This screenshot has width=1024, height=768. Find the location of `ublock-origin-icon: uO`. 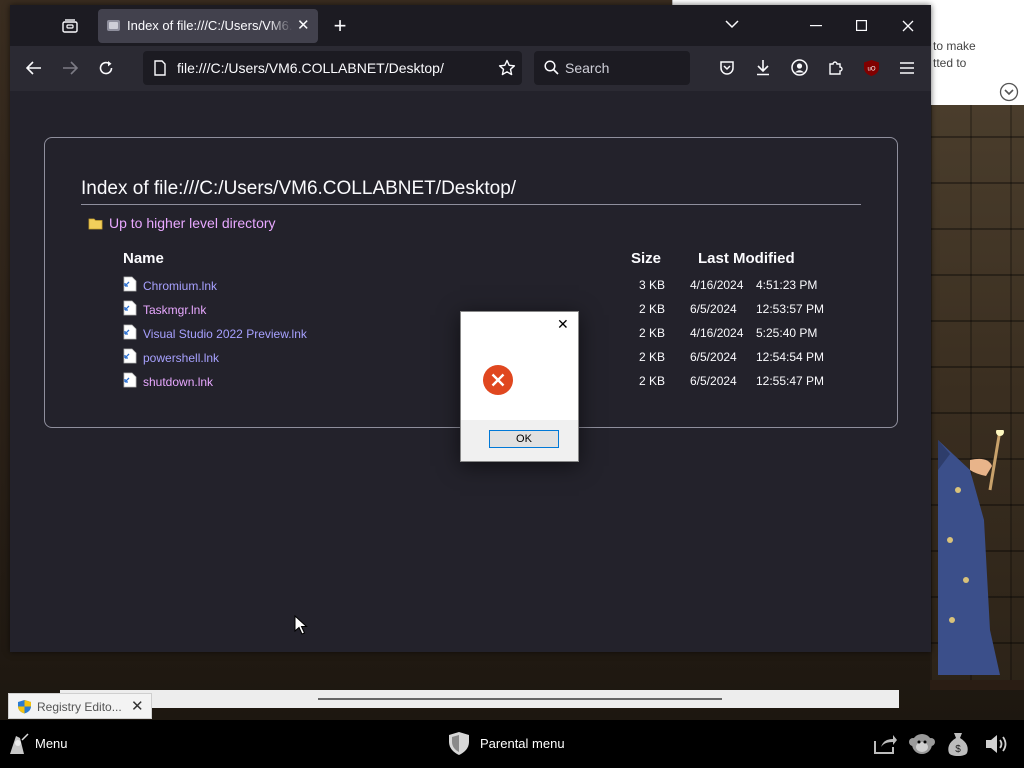

ublock-origin-icon: uO is located at coordinates (871, 68).